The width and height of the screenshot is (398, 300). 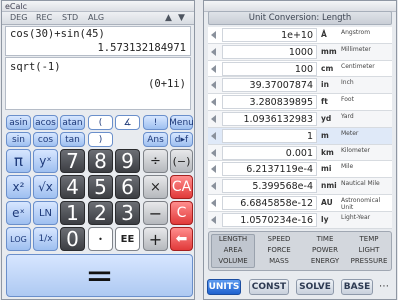 I want to click on unit-value: 100, so click(x=269, y=68).